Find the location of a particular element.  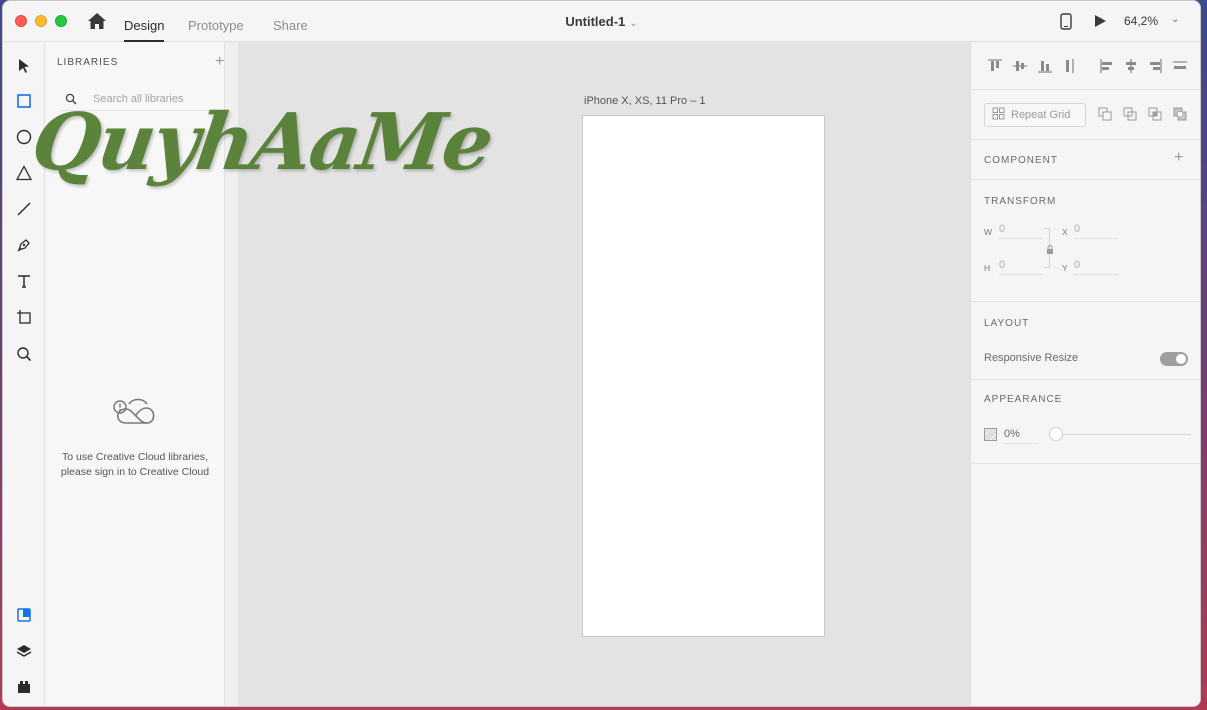

artboard is located at coordinates (703, 376).